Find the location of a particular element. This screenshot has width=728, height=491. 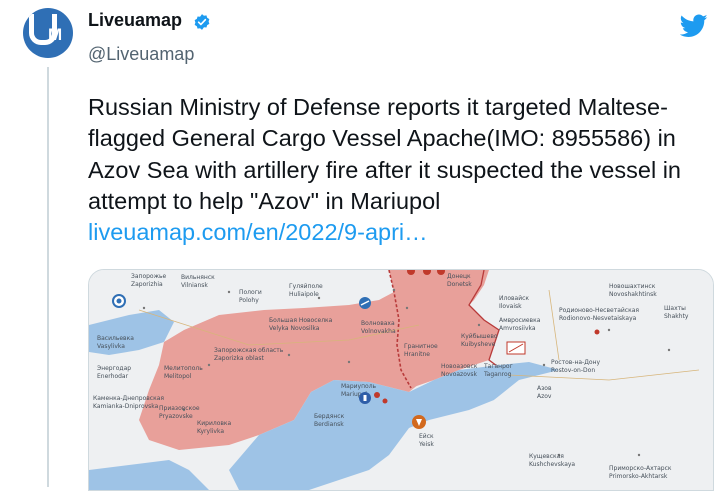

author-handle: @Liveuamap is located at coordinates (141, 54).